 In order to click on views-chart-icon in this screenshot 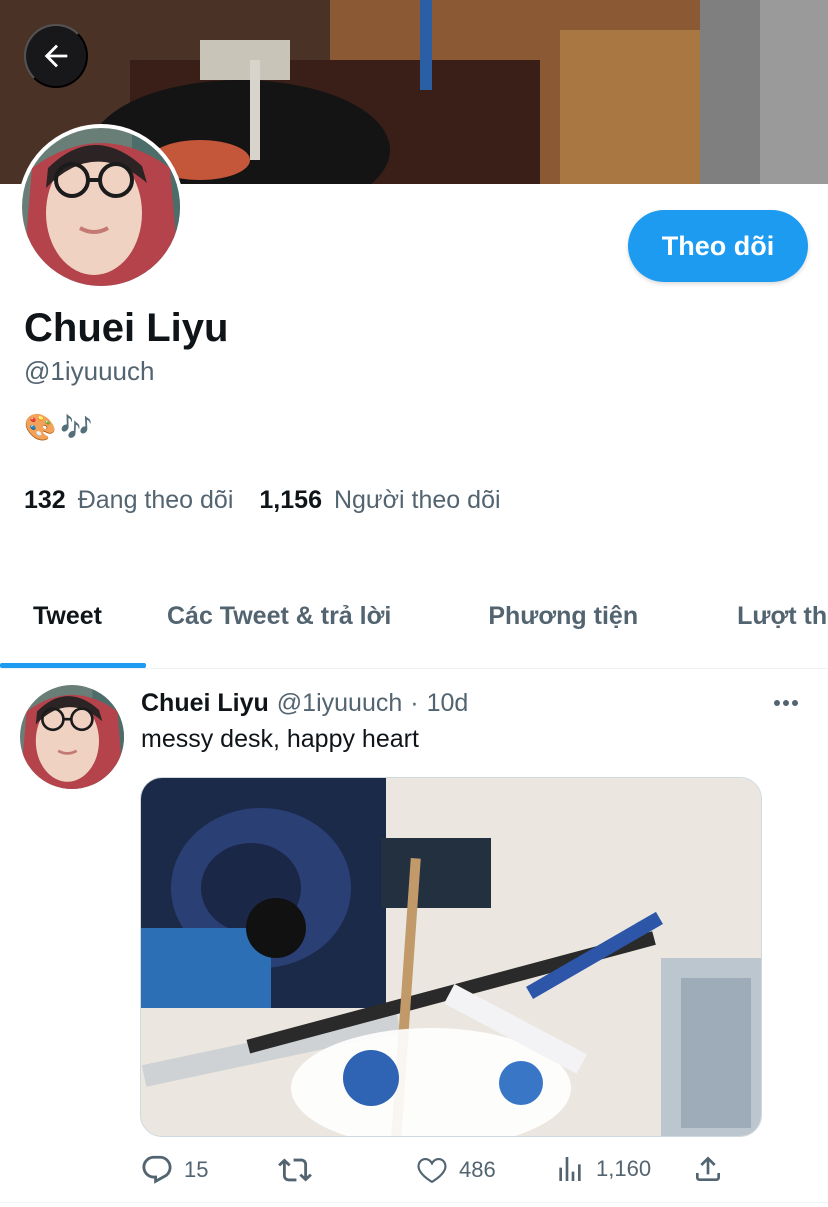, I will do `click(570, 1169)`.